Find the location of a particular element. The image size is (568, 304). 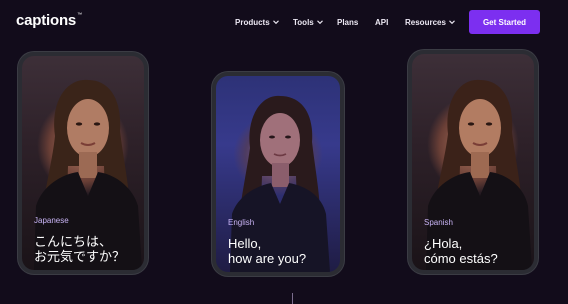

caption-text: Hello, how are you? is located at coordinates (267, 251).